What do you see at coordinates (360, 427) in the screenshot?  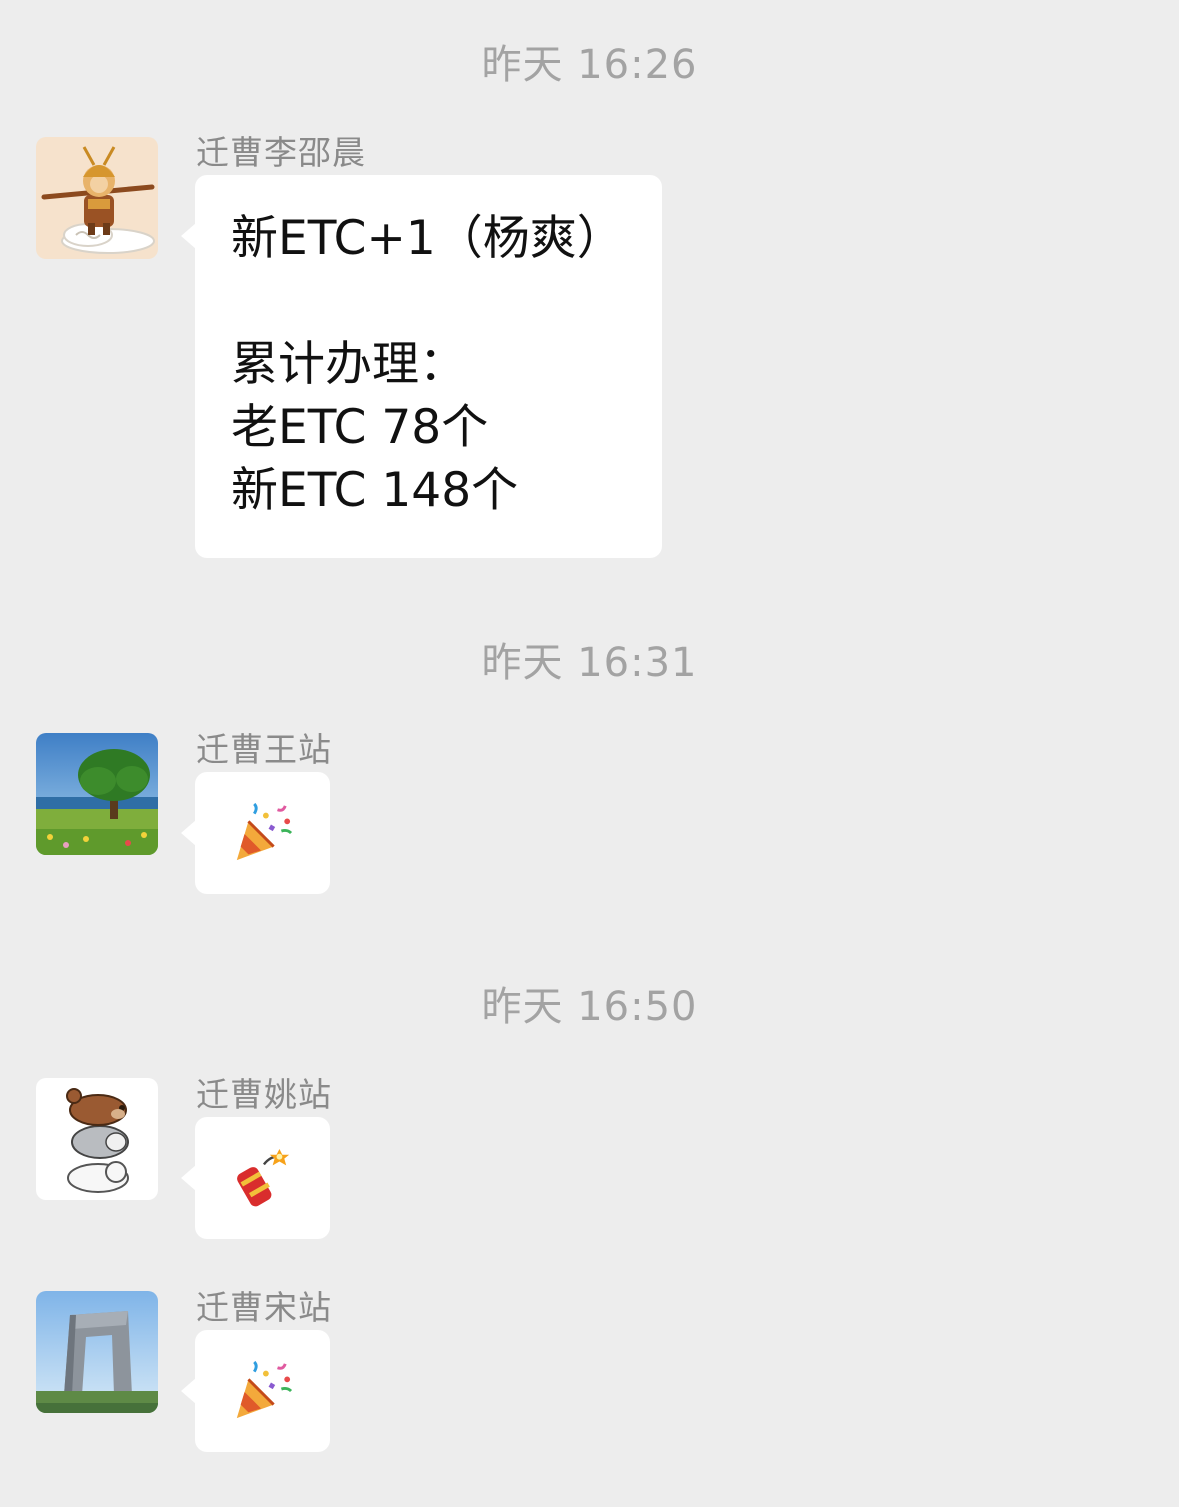 I see `message-line: 老ETC 78个` at bounding box center [360, 427].